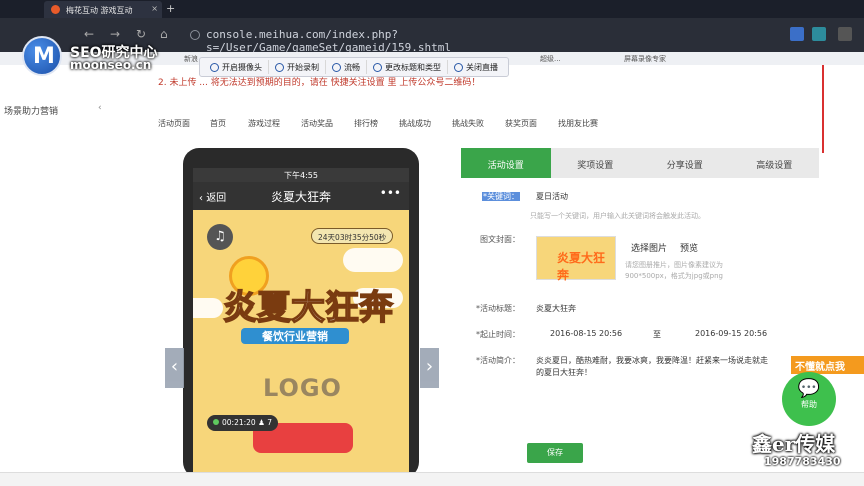  Describe the element at coordinates (141, 34) in the screenshot. I see `reload-button: ↻` at that location.